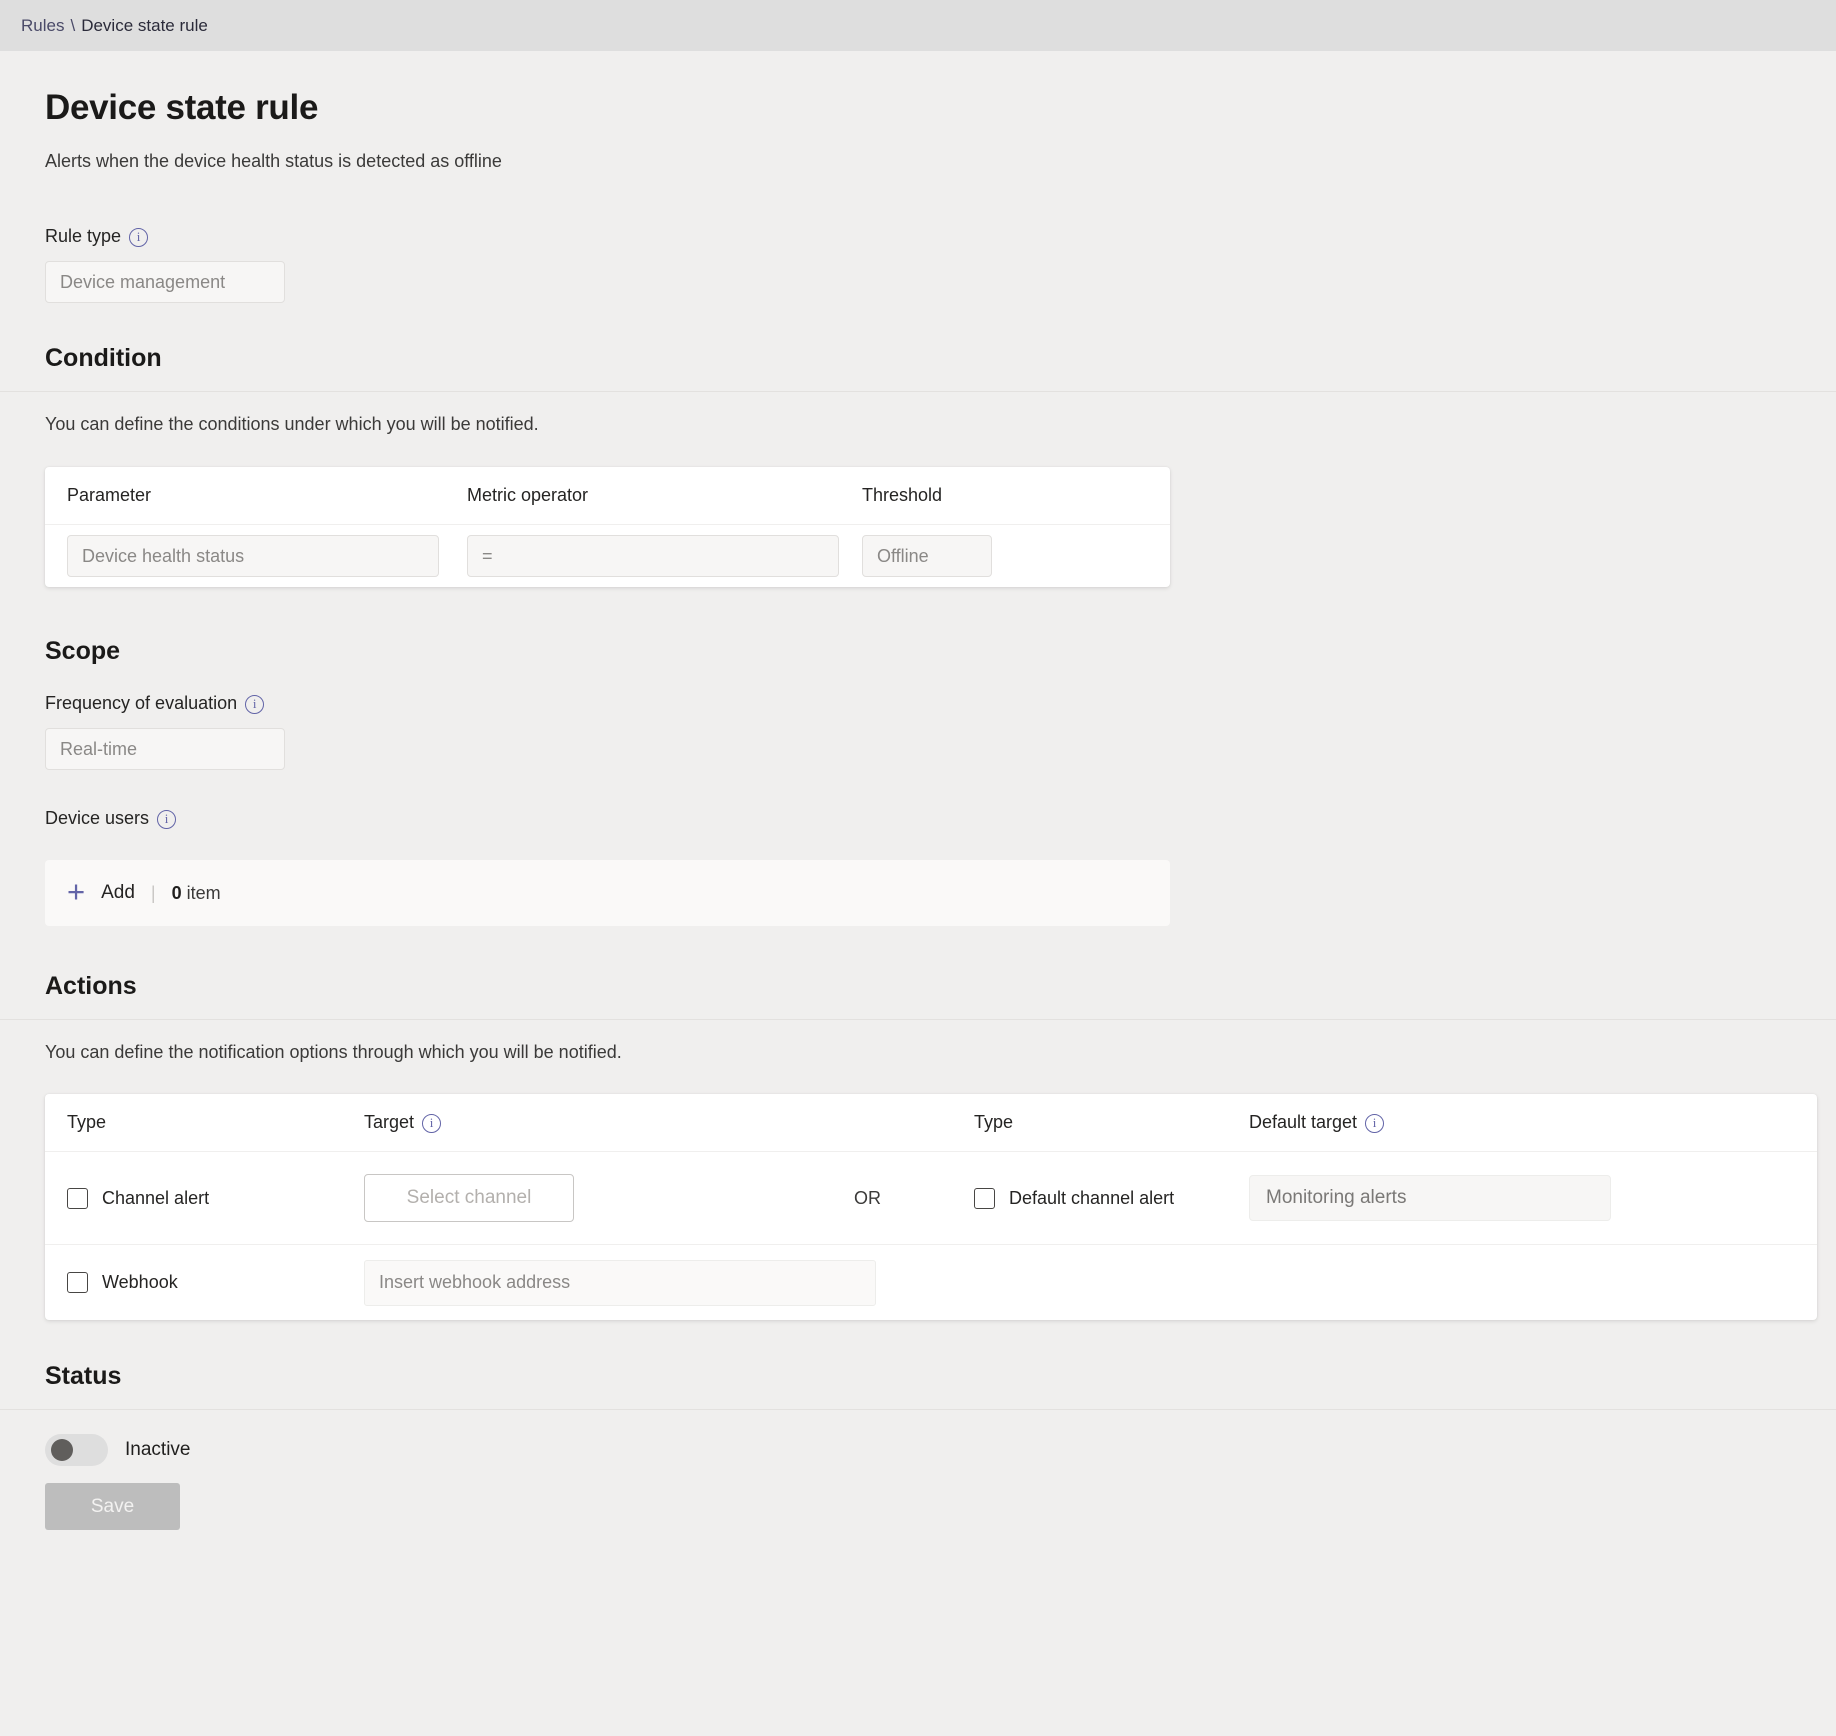  Describe the element at coordinates (165, 749) in the screenshot. I see `frequency-of-evaluation-input: Real-time` at that location.